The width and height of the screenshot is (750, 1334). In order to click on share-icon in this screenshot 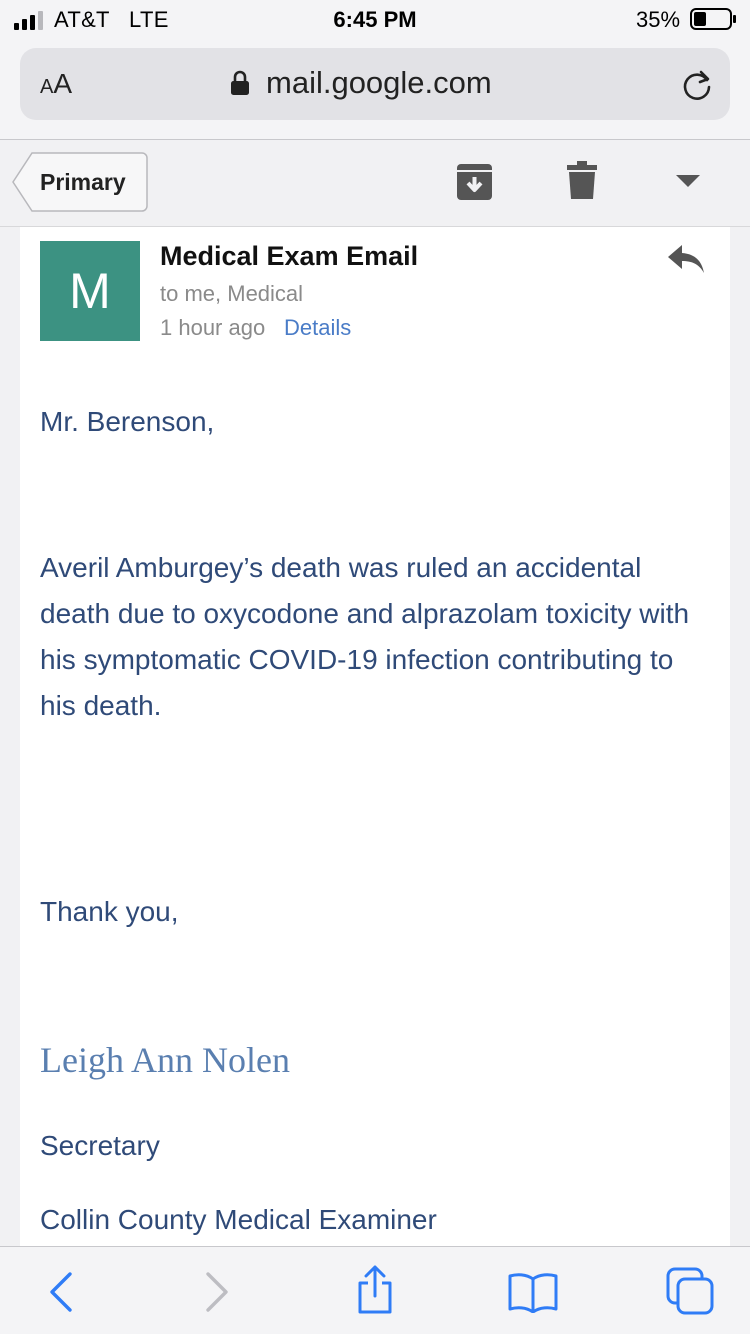, I will do `click(375, 1290)`.